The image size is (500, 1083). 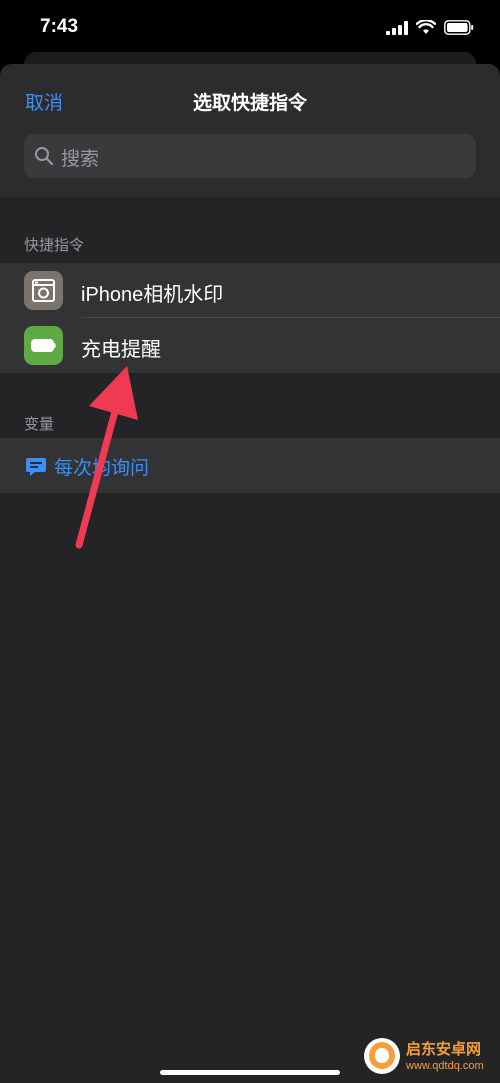 What do you see at coordinates (250, 156) in the screenshot?
I see `search-input: 搜索` at bounding box center [250, 156].